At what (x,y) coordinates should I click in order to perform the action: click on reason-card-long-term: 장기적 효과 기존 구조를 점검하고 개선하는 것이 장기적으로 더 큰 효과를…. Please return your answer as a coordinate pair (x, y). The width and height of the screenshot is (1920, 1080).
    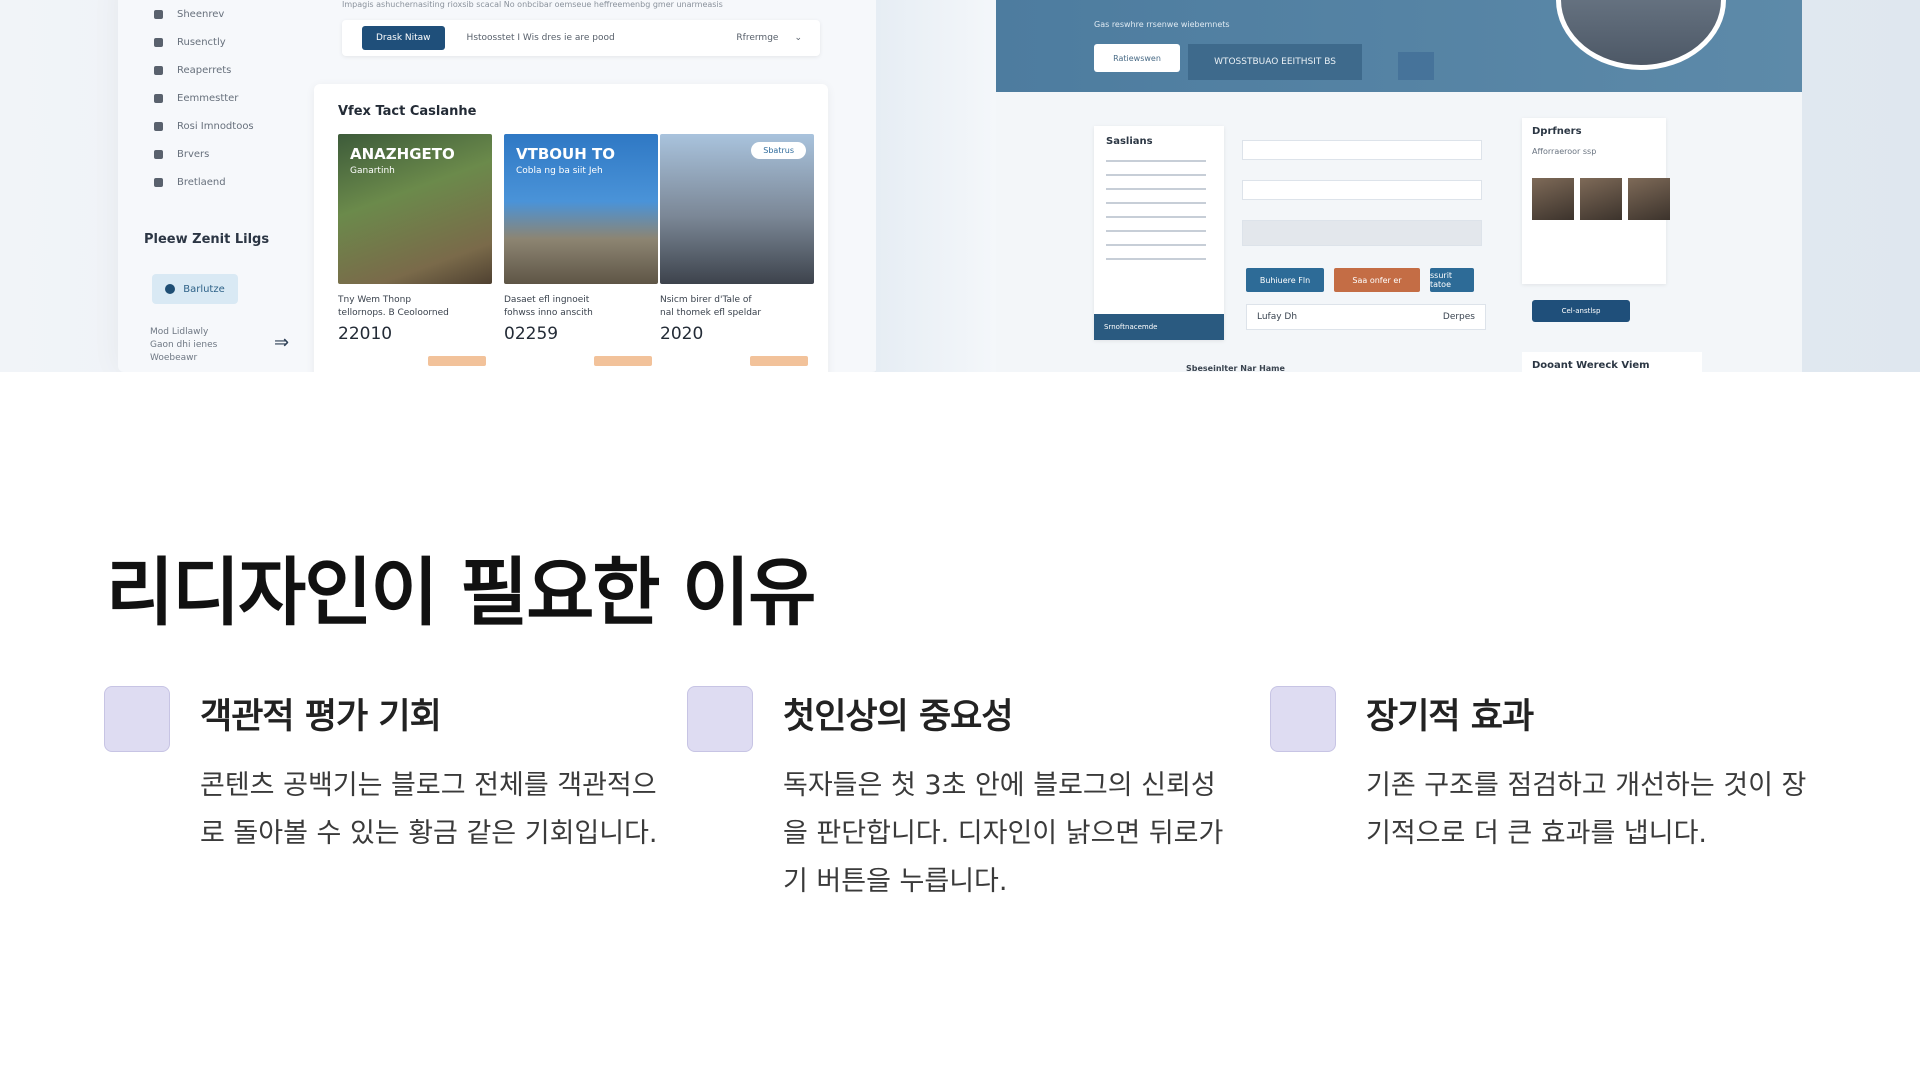
    Looking at the image, I should click on (1550, 816).